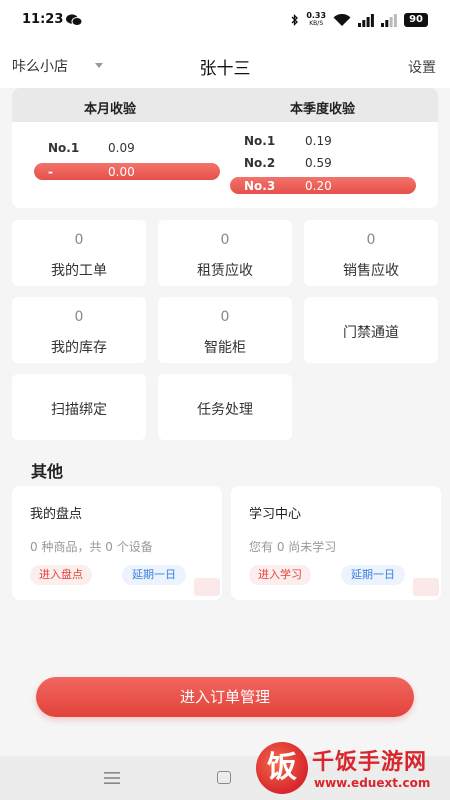 This screenshot has width=450, height=800. Describe the element at coordinates (282, 768) in the screenshot. I see `watermark-logo: 饭` at that location.